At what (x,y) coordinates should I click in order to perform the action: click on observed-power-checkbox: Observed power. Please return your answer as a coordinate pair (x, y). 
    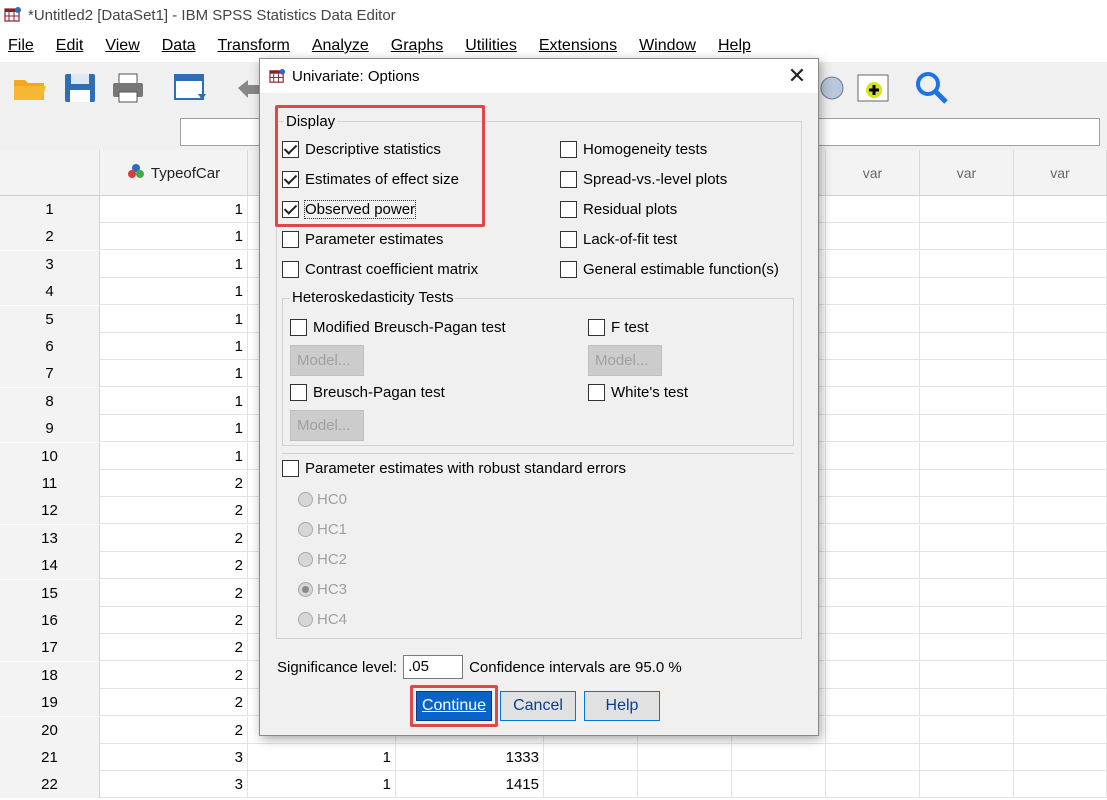
    Looking at the image, I should click on (349, 209).